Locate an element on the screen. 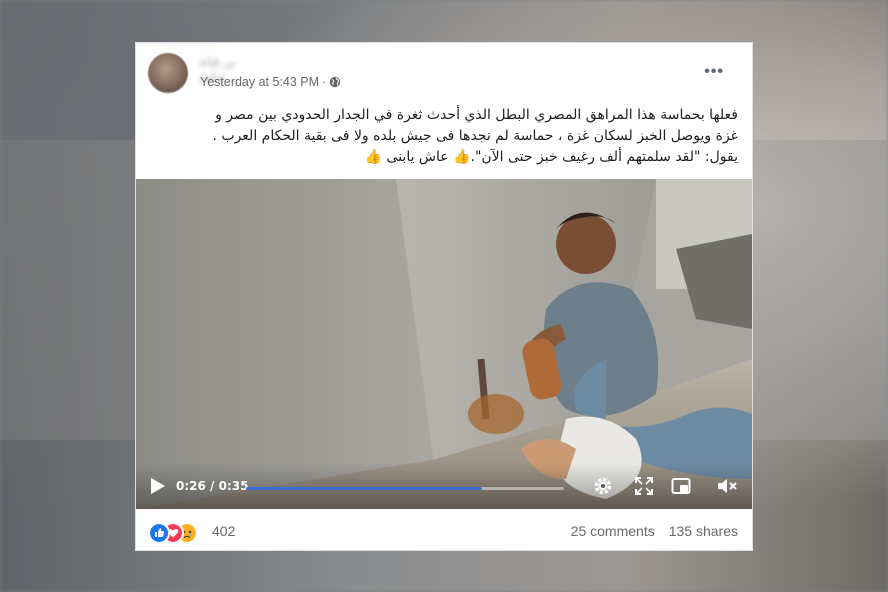 This screenshot has width=888, height=592. more-options-icon: ••• is located at coordinates (714, 72).